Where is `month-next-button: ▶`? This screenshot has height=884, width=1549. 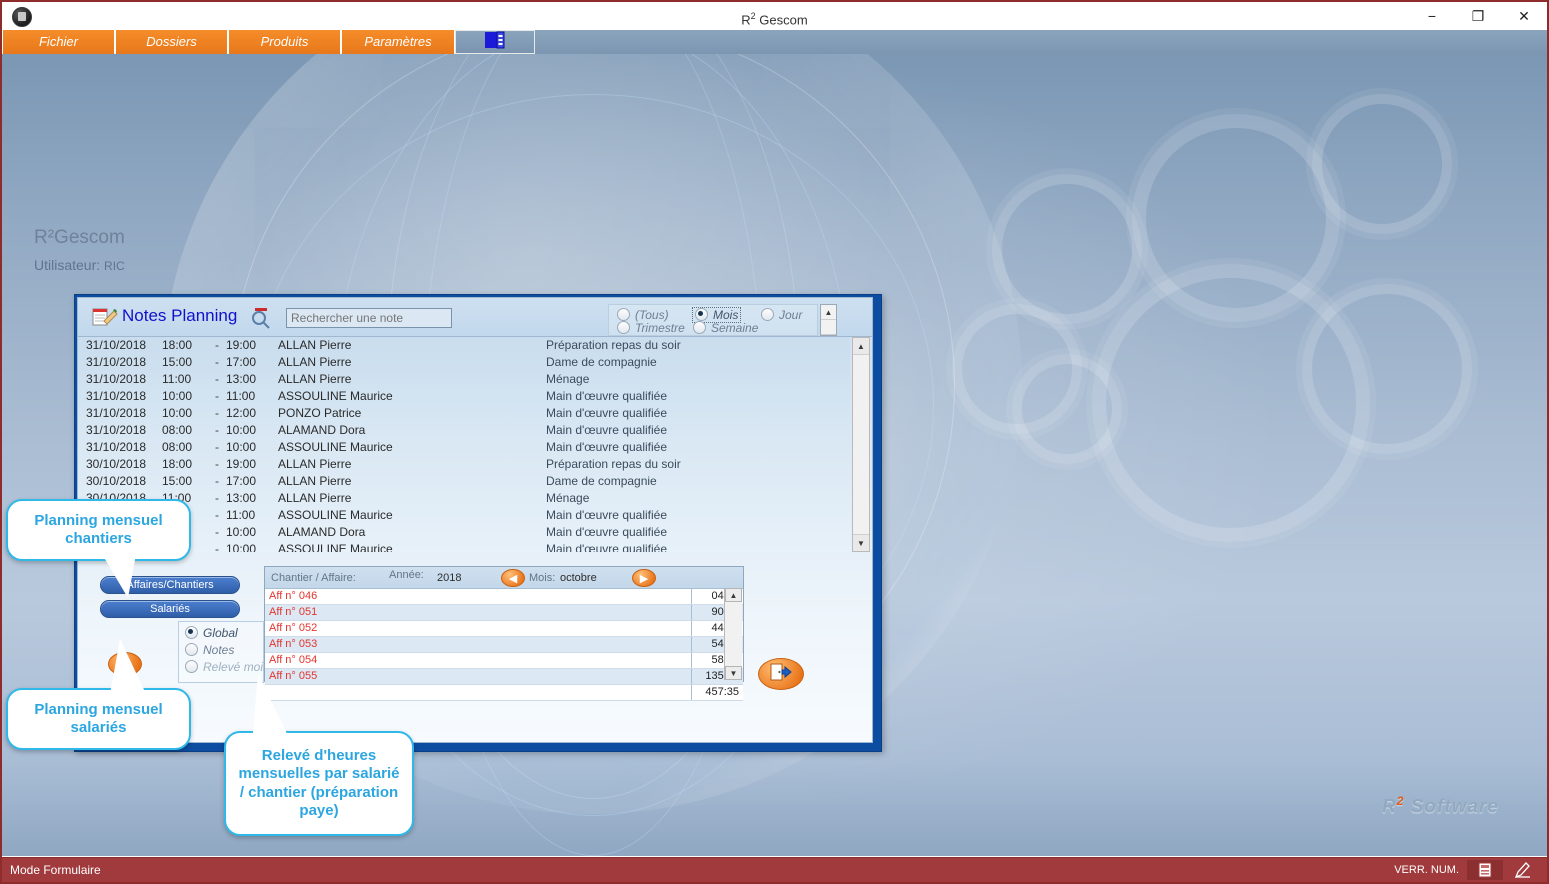
month-next-button: ▶ is located at coordinates (644, 578).